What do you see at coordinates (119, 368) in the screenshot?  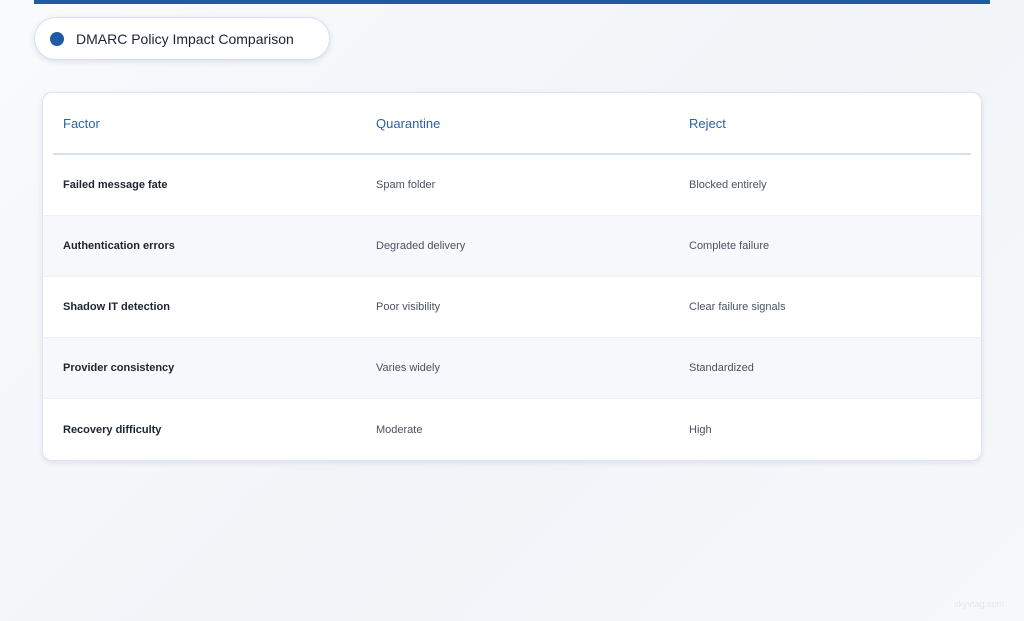 I see `row-factor: Provider consistency` at bounding box center [119, 368].